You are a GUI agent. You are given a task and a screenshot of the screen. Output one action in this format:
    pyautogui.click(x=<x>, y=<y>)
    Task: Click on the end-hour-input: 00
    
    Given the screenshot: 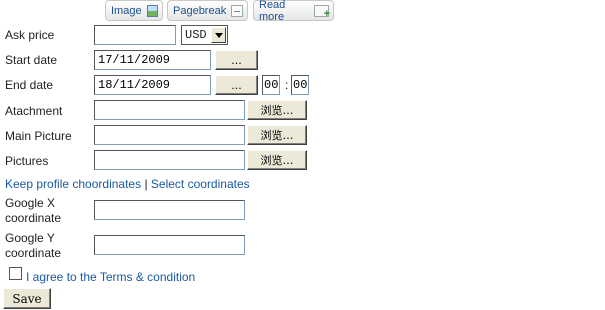 What is the action you would take?
    pyautogui.click(x=271, y=85)
    